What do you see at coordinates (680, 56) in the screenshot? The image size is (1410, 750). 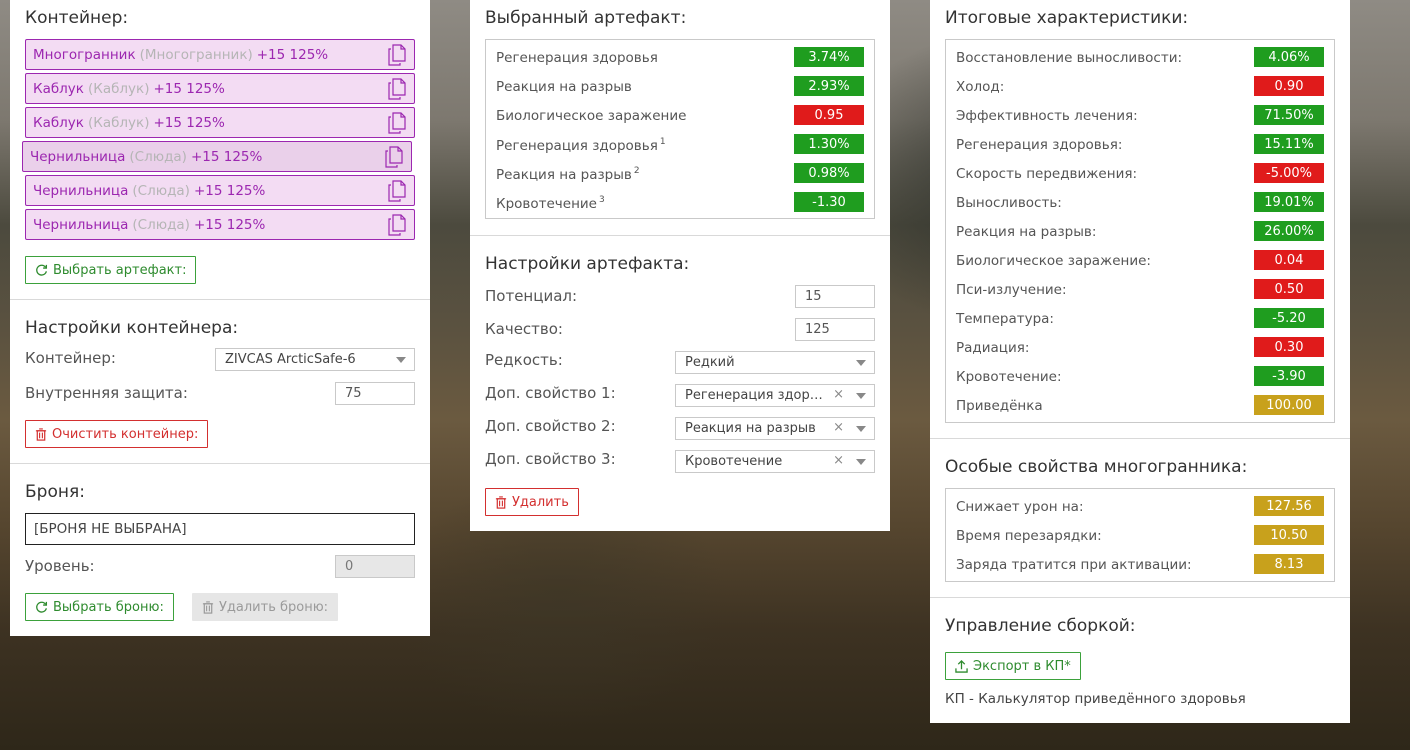 I see `stat-row: Регенерация здоровья 3.74%` at bounding box center [680, 56].